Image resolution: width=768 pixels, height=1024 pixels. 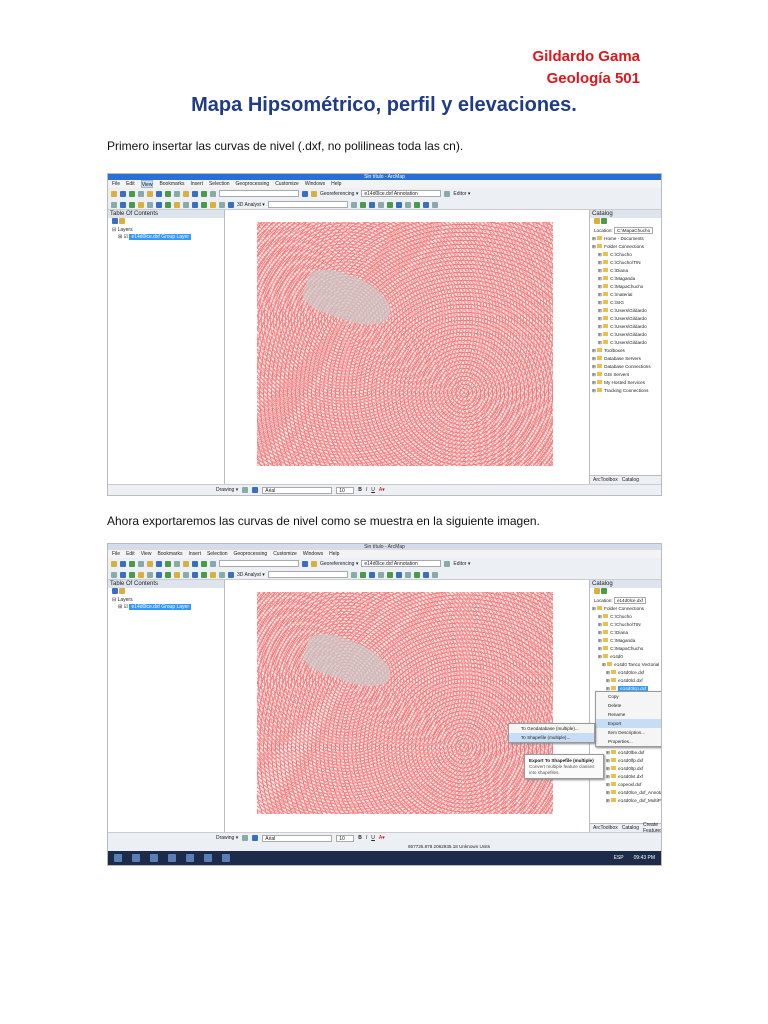 I want to click on underline-button: U, so click(x=373, y=490).